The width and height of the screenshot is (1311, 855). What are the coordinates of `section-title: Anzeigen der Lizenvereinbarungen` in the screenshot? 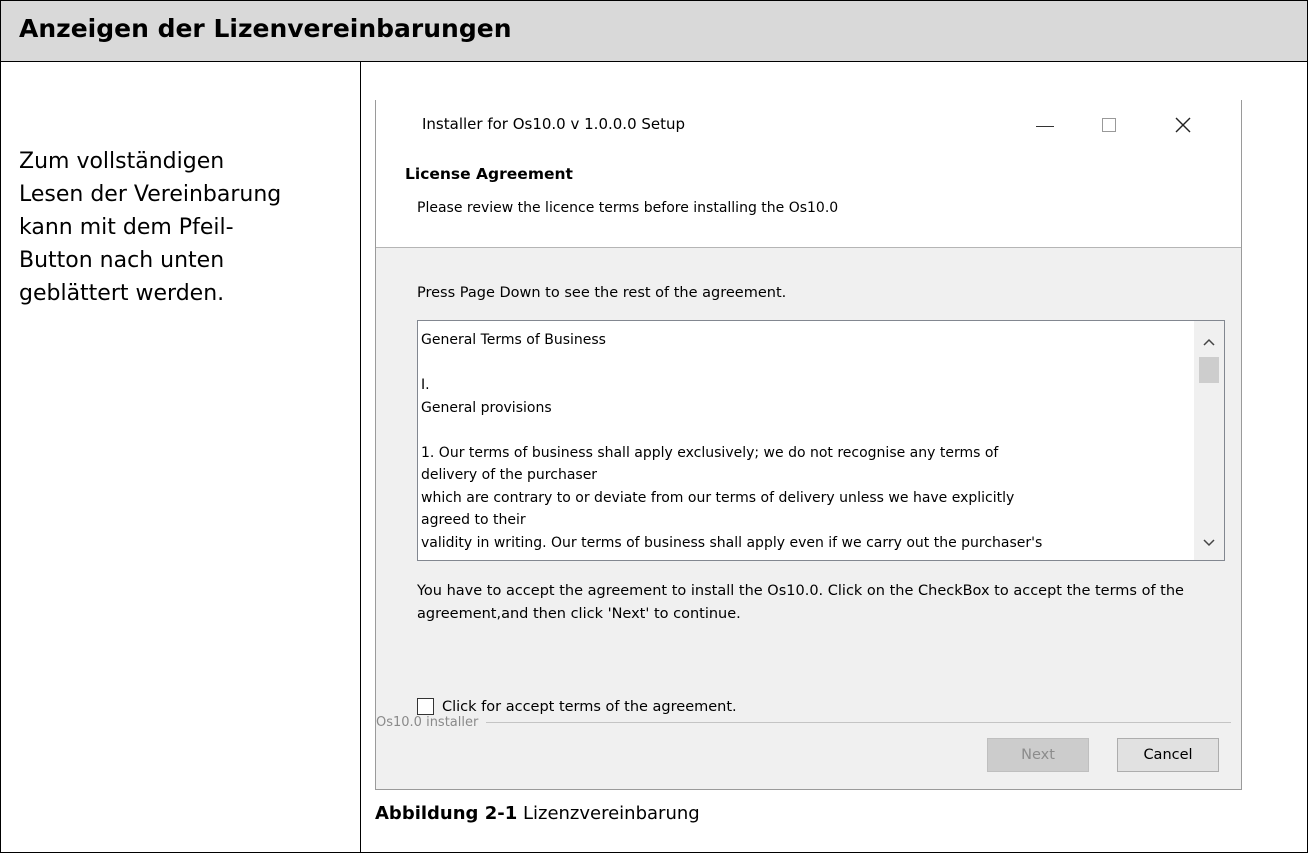 It's located at (265, 28).